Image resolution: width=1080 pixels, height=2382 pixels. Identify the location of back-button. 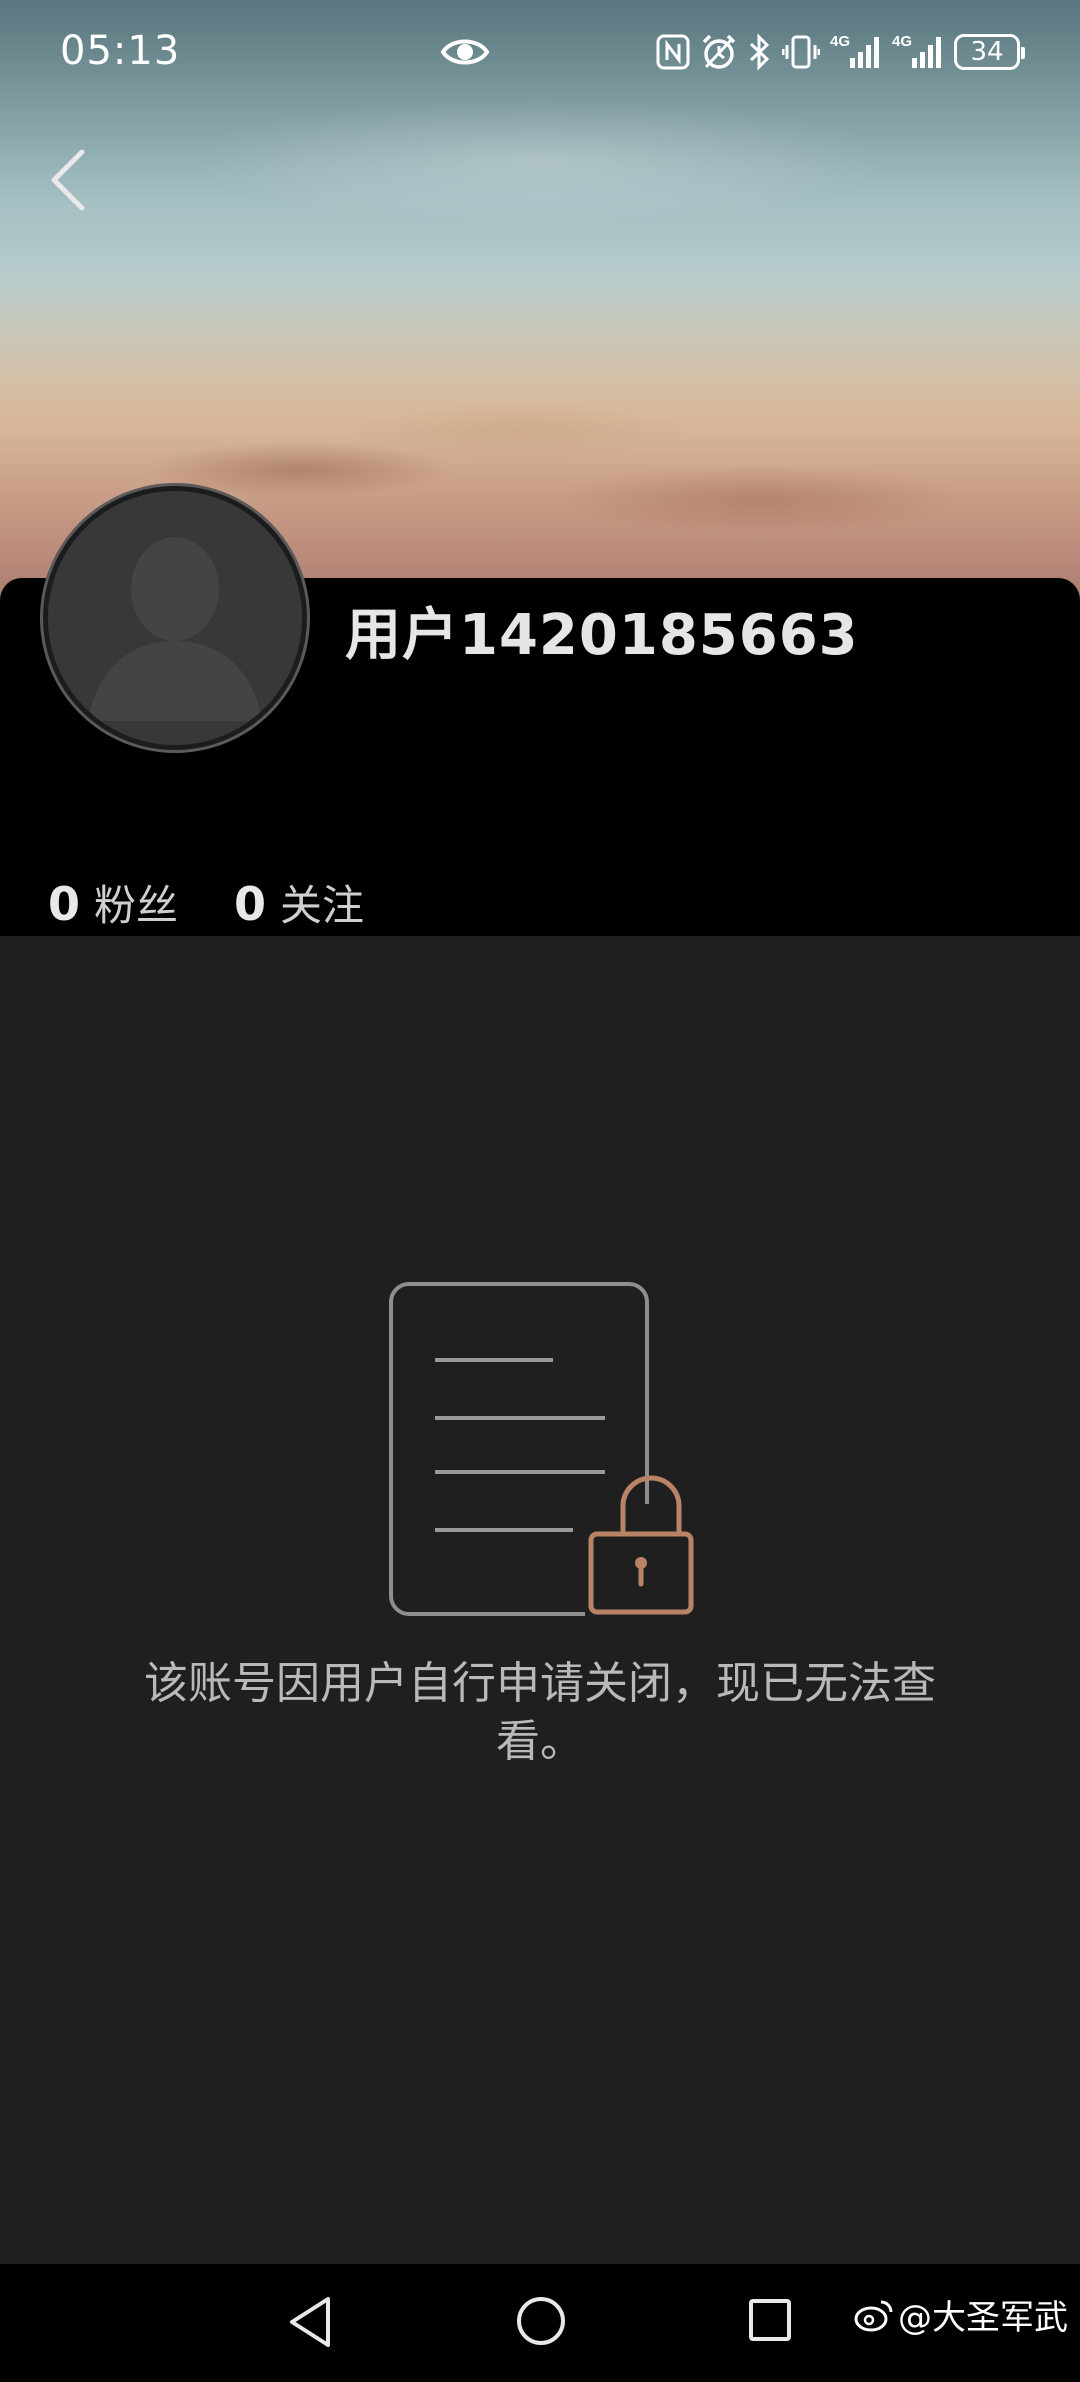
(70, 180).